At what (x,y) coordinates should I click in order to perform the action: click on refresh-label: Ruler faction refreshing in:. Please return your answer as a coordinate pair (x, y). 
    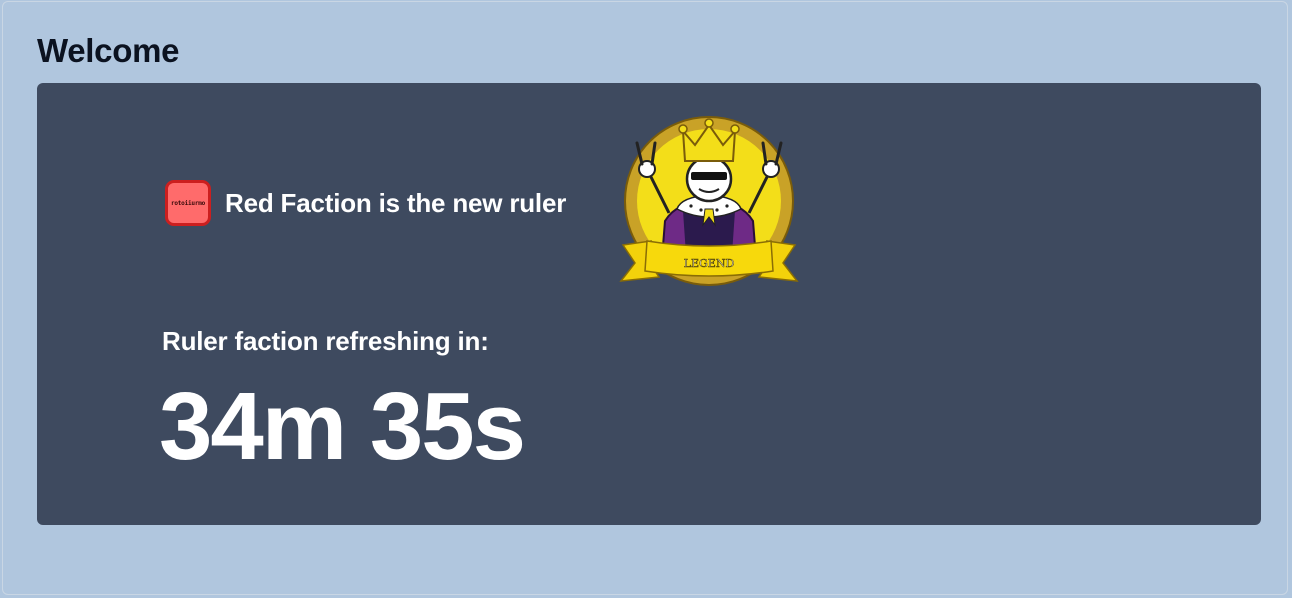
    Looking at the image, I should click on (325, 341).